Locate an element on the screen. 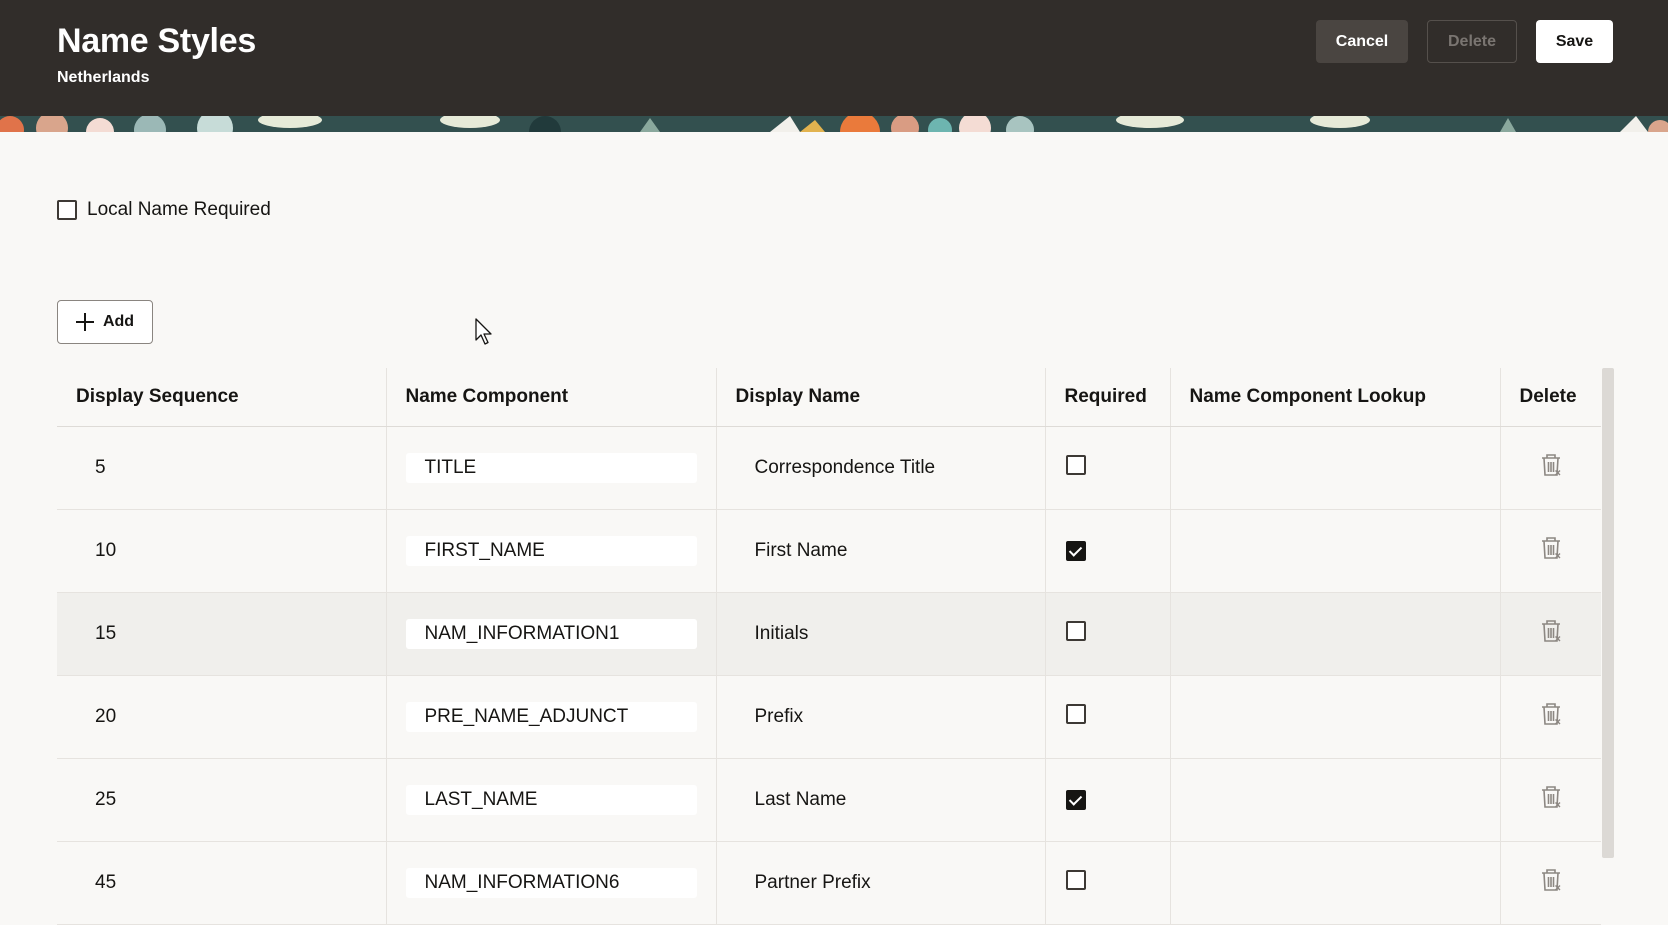 The width and height of the screenshot is (1668, 925). column-header-display-sequence: Display Sequence is located at coordinates (221, 397).